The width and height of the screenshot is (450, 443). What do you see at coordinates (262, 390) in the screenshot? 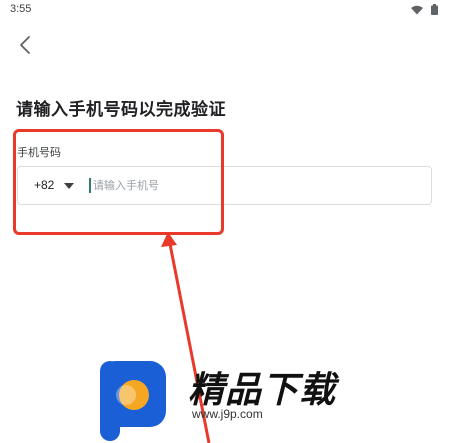
I see `watermark-title: 精品下载` at bounding box center [262, 390].